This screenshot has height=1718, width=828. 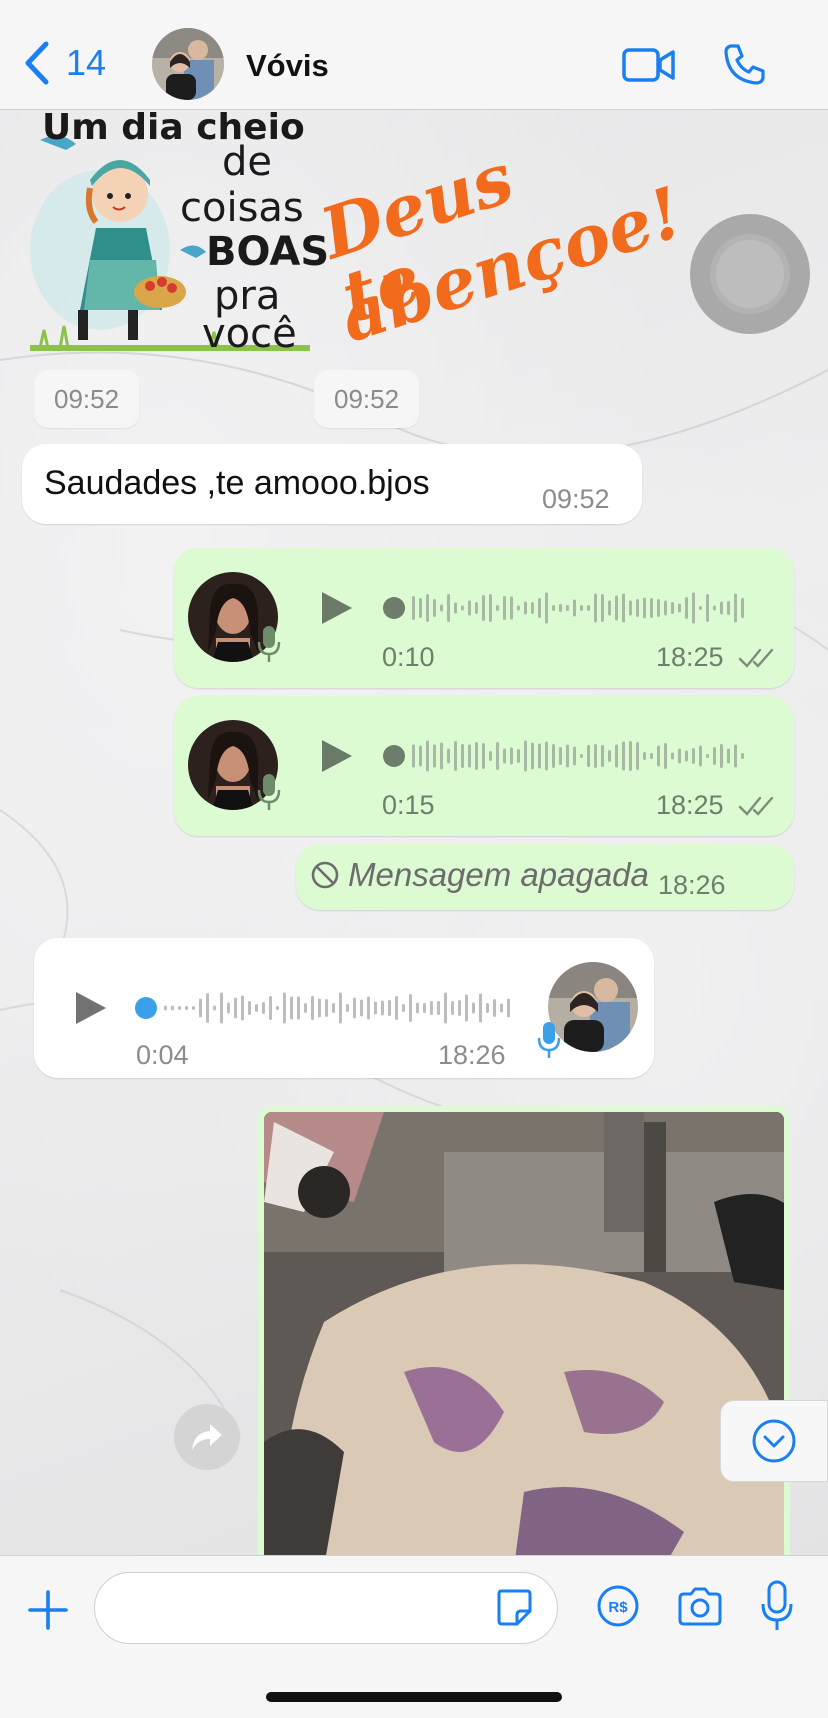 I want to click on sticker-text-line: BOAS, so click(x=268, y=252).